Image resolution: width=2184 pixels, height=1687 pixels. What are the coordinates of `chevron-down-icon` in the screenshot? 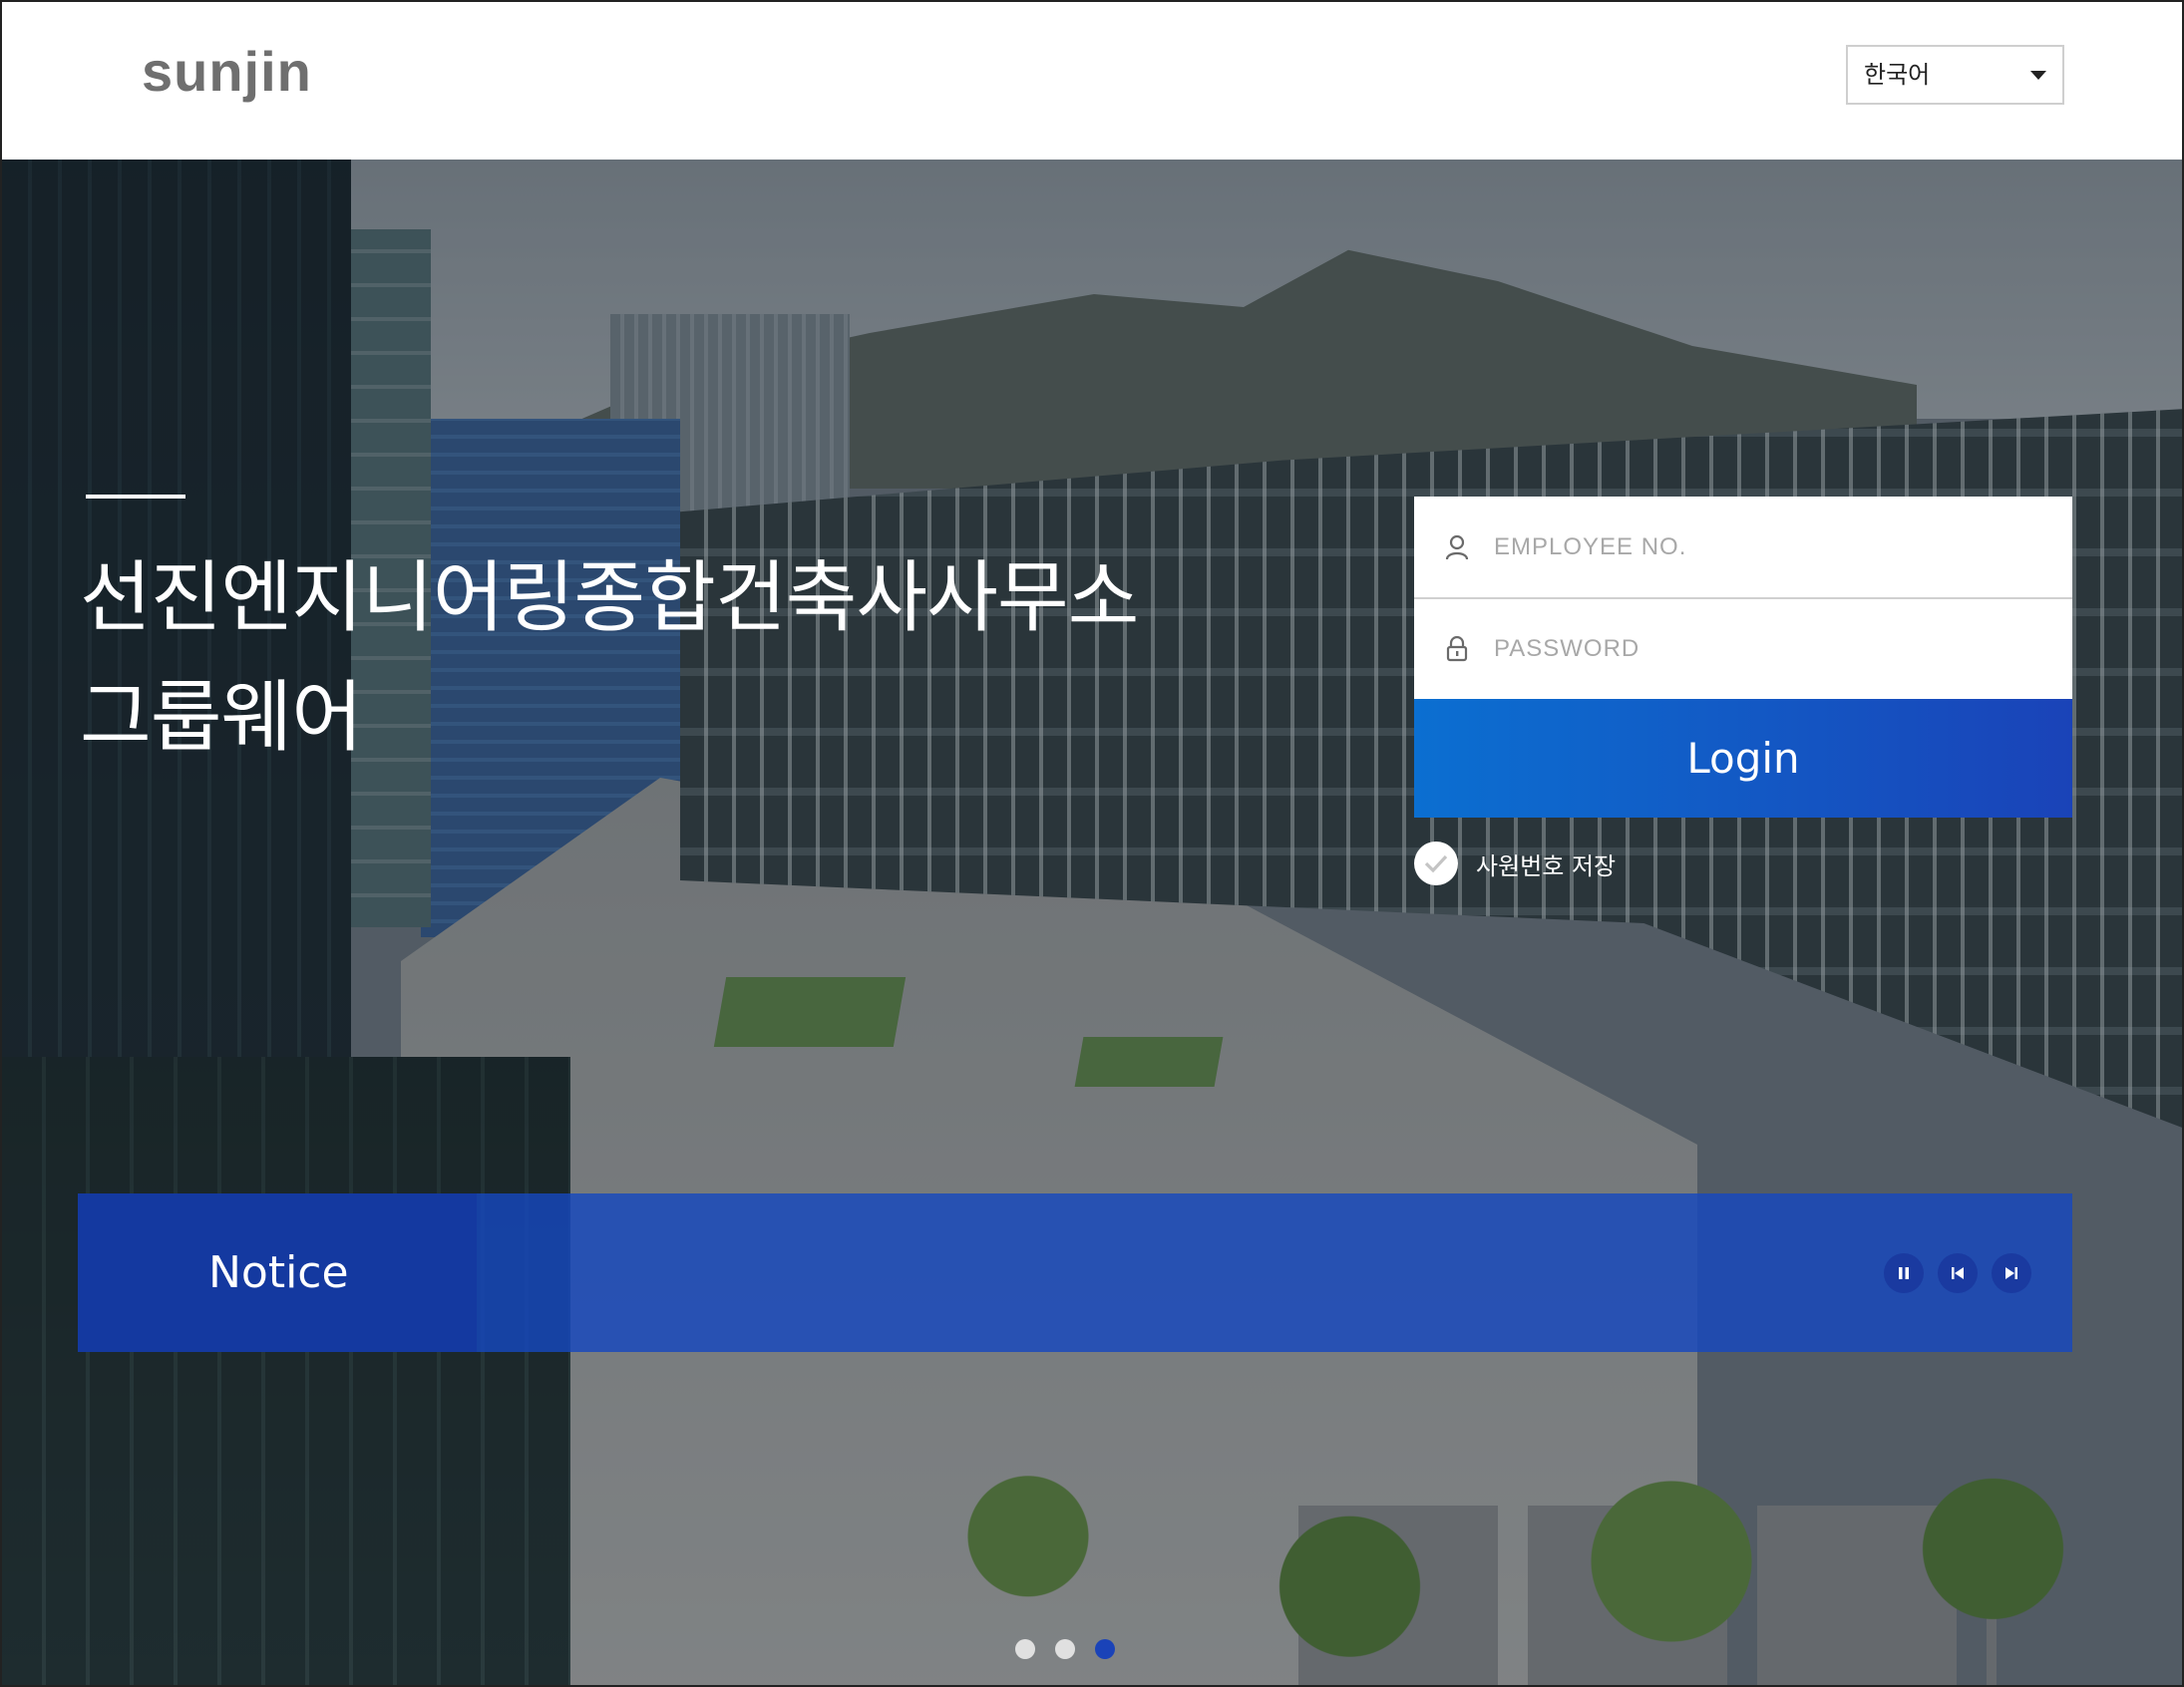 It's located at (2038, 75).